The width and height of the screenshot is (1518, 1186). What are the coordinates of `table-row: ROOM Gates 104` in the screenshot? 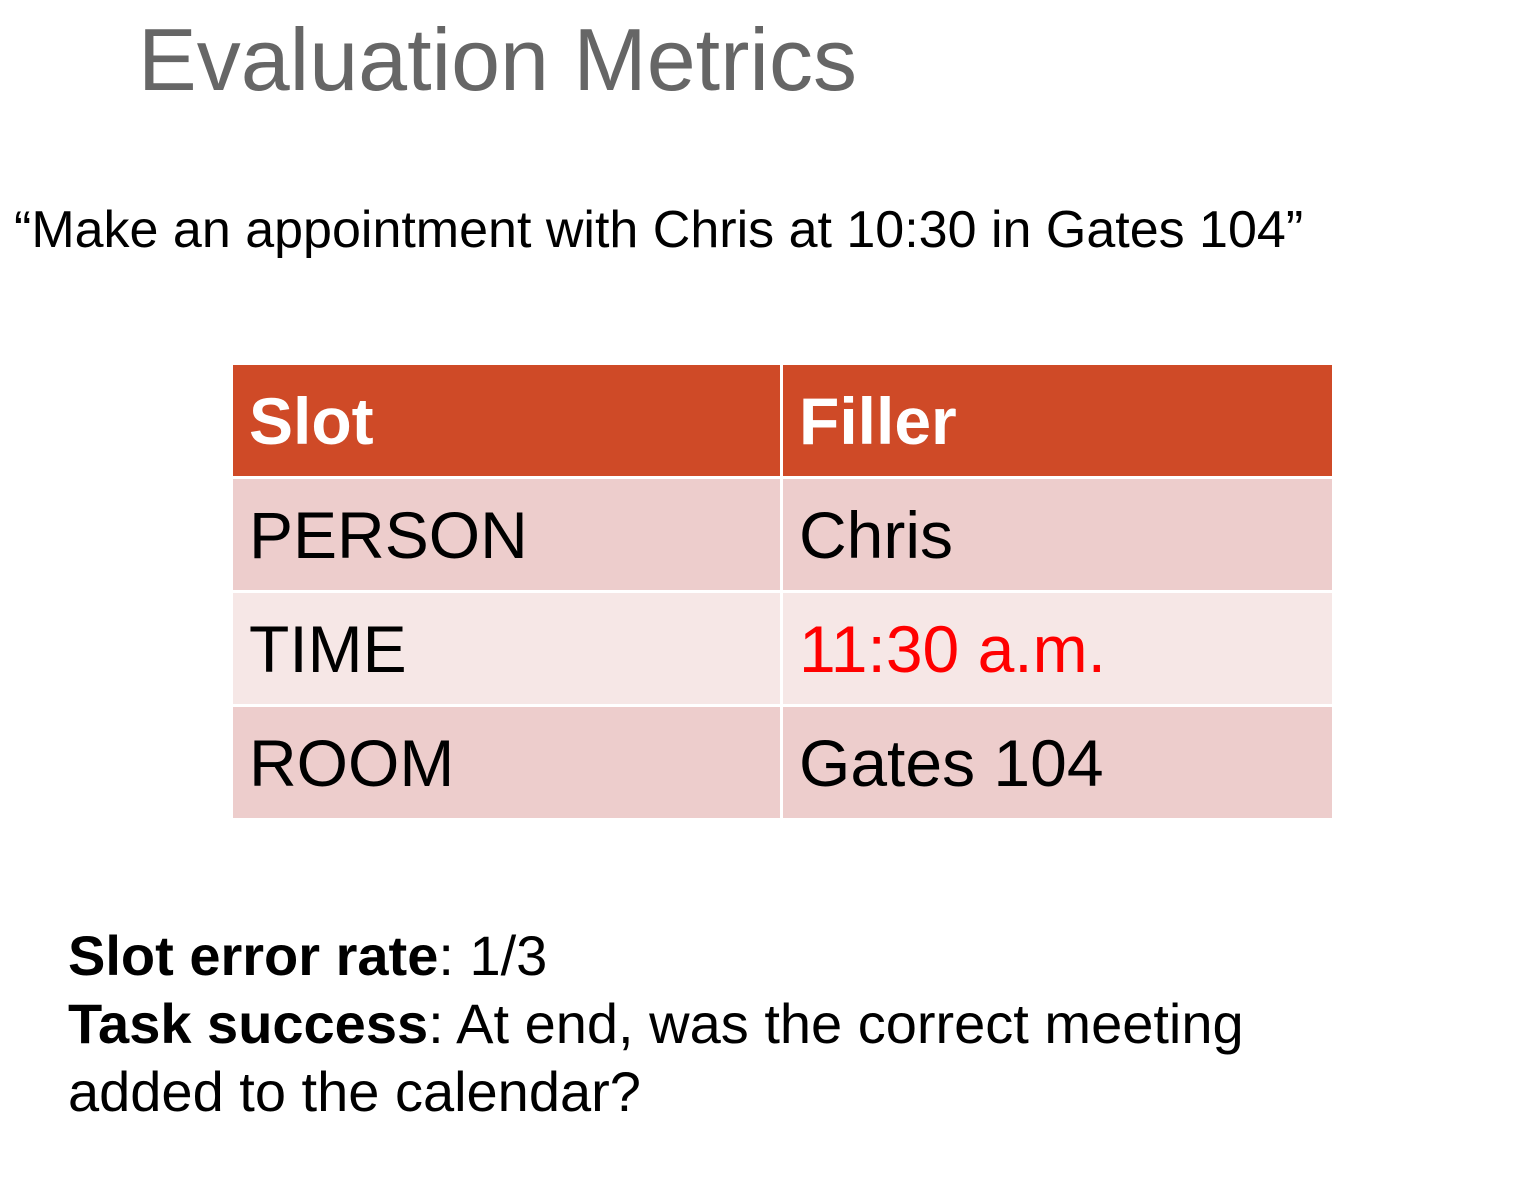 It's located at (782, 762).